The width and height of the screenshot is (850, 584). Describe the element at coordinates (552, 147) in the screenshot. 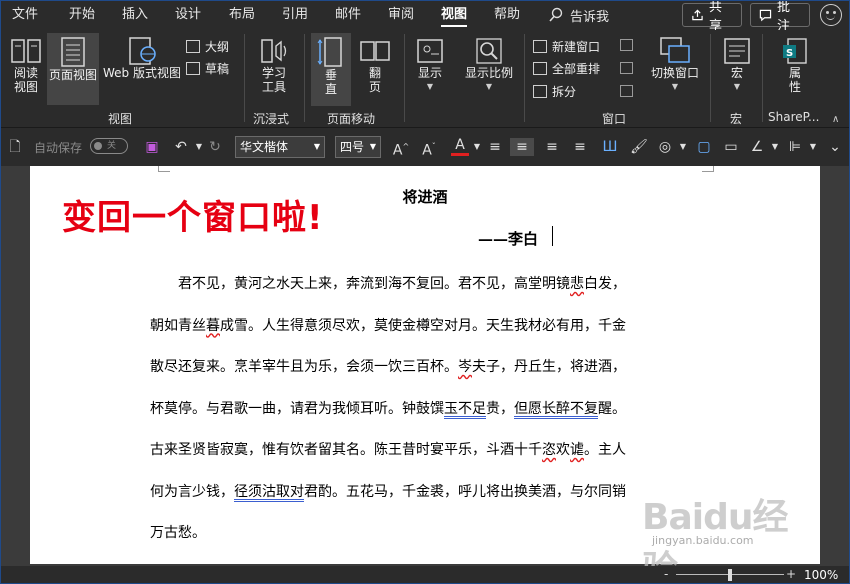

I see `align-right-icon: ≡` at that location.